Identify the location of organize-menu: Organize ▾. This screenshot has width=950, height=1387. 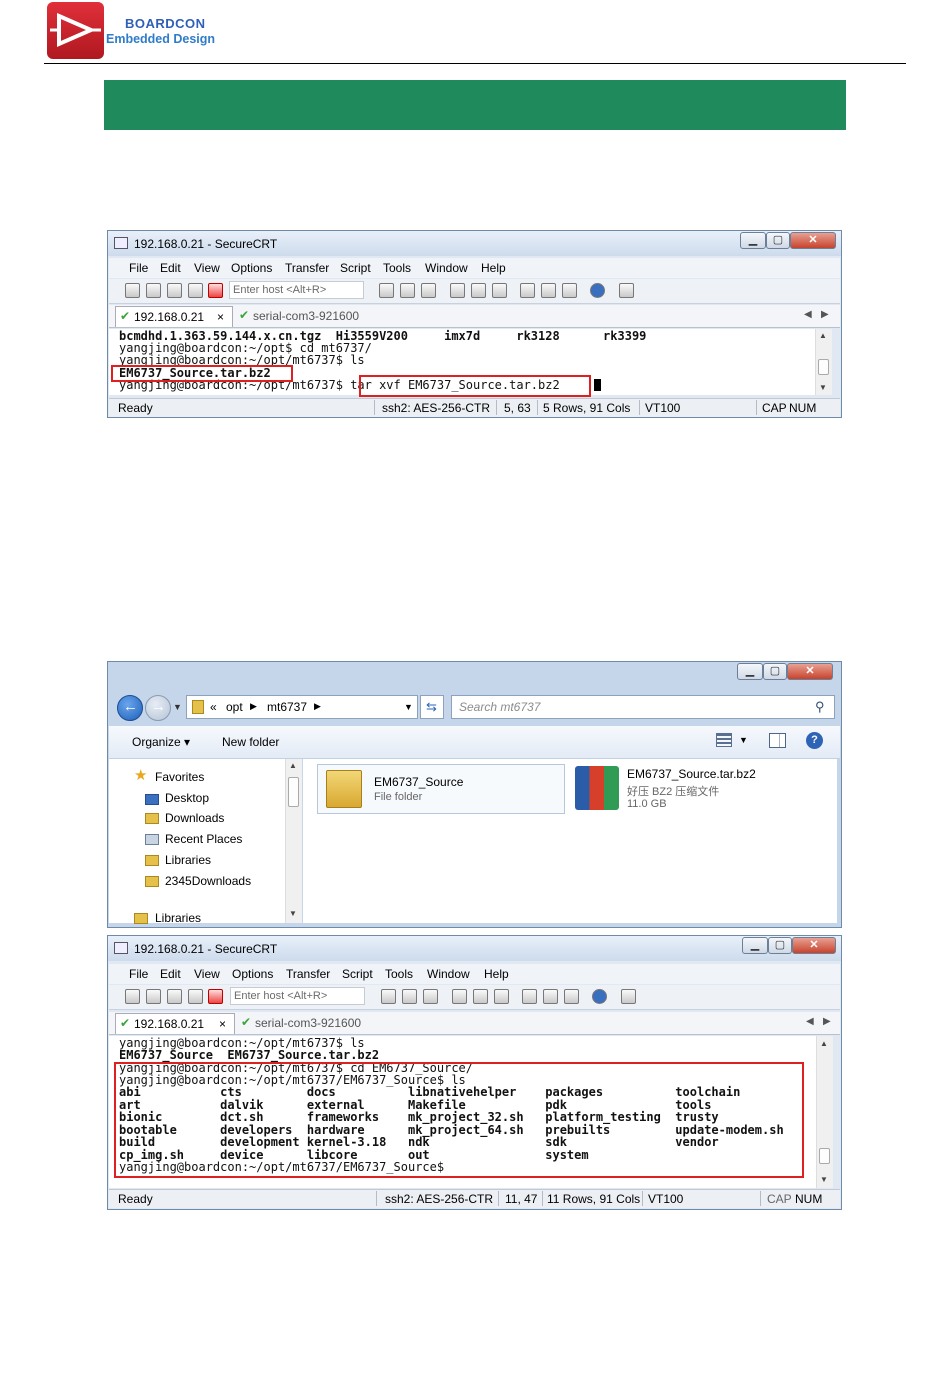
(161, 742).